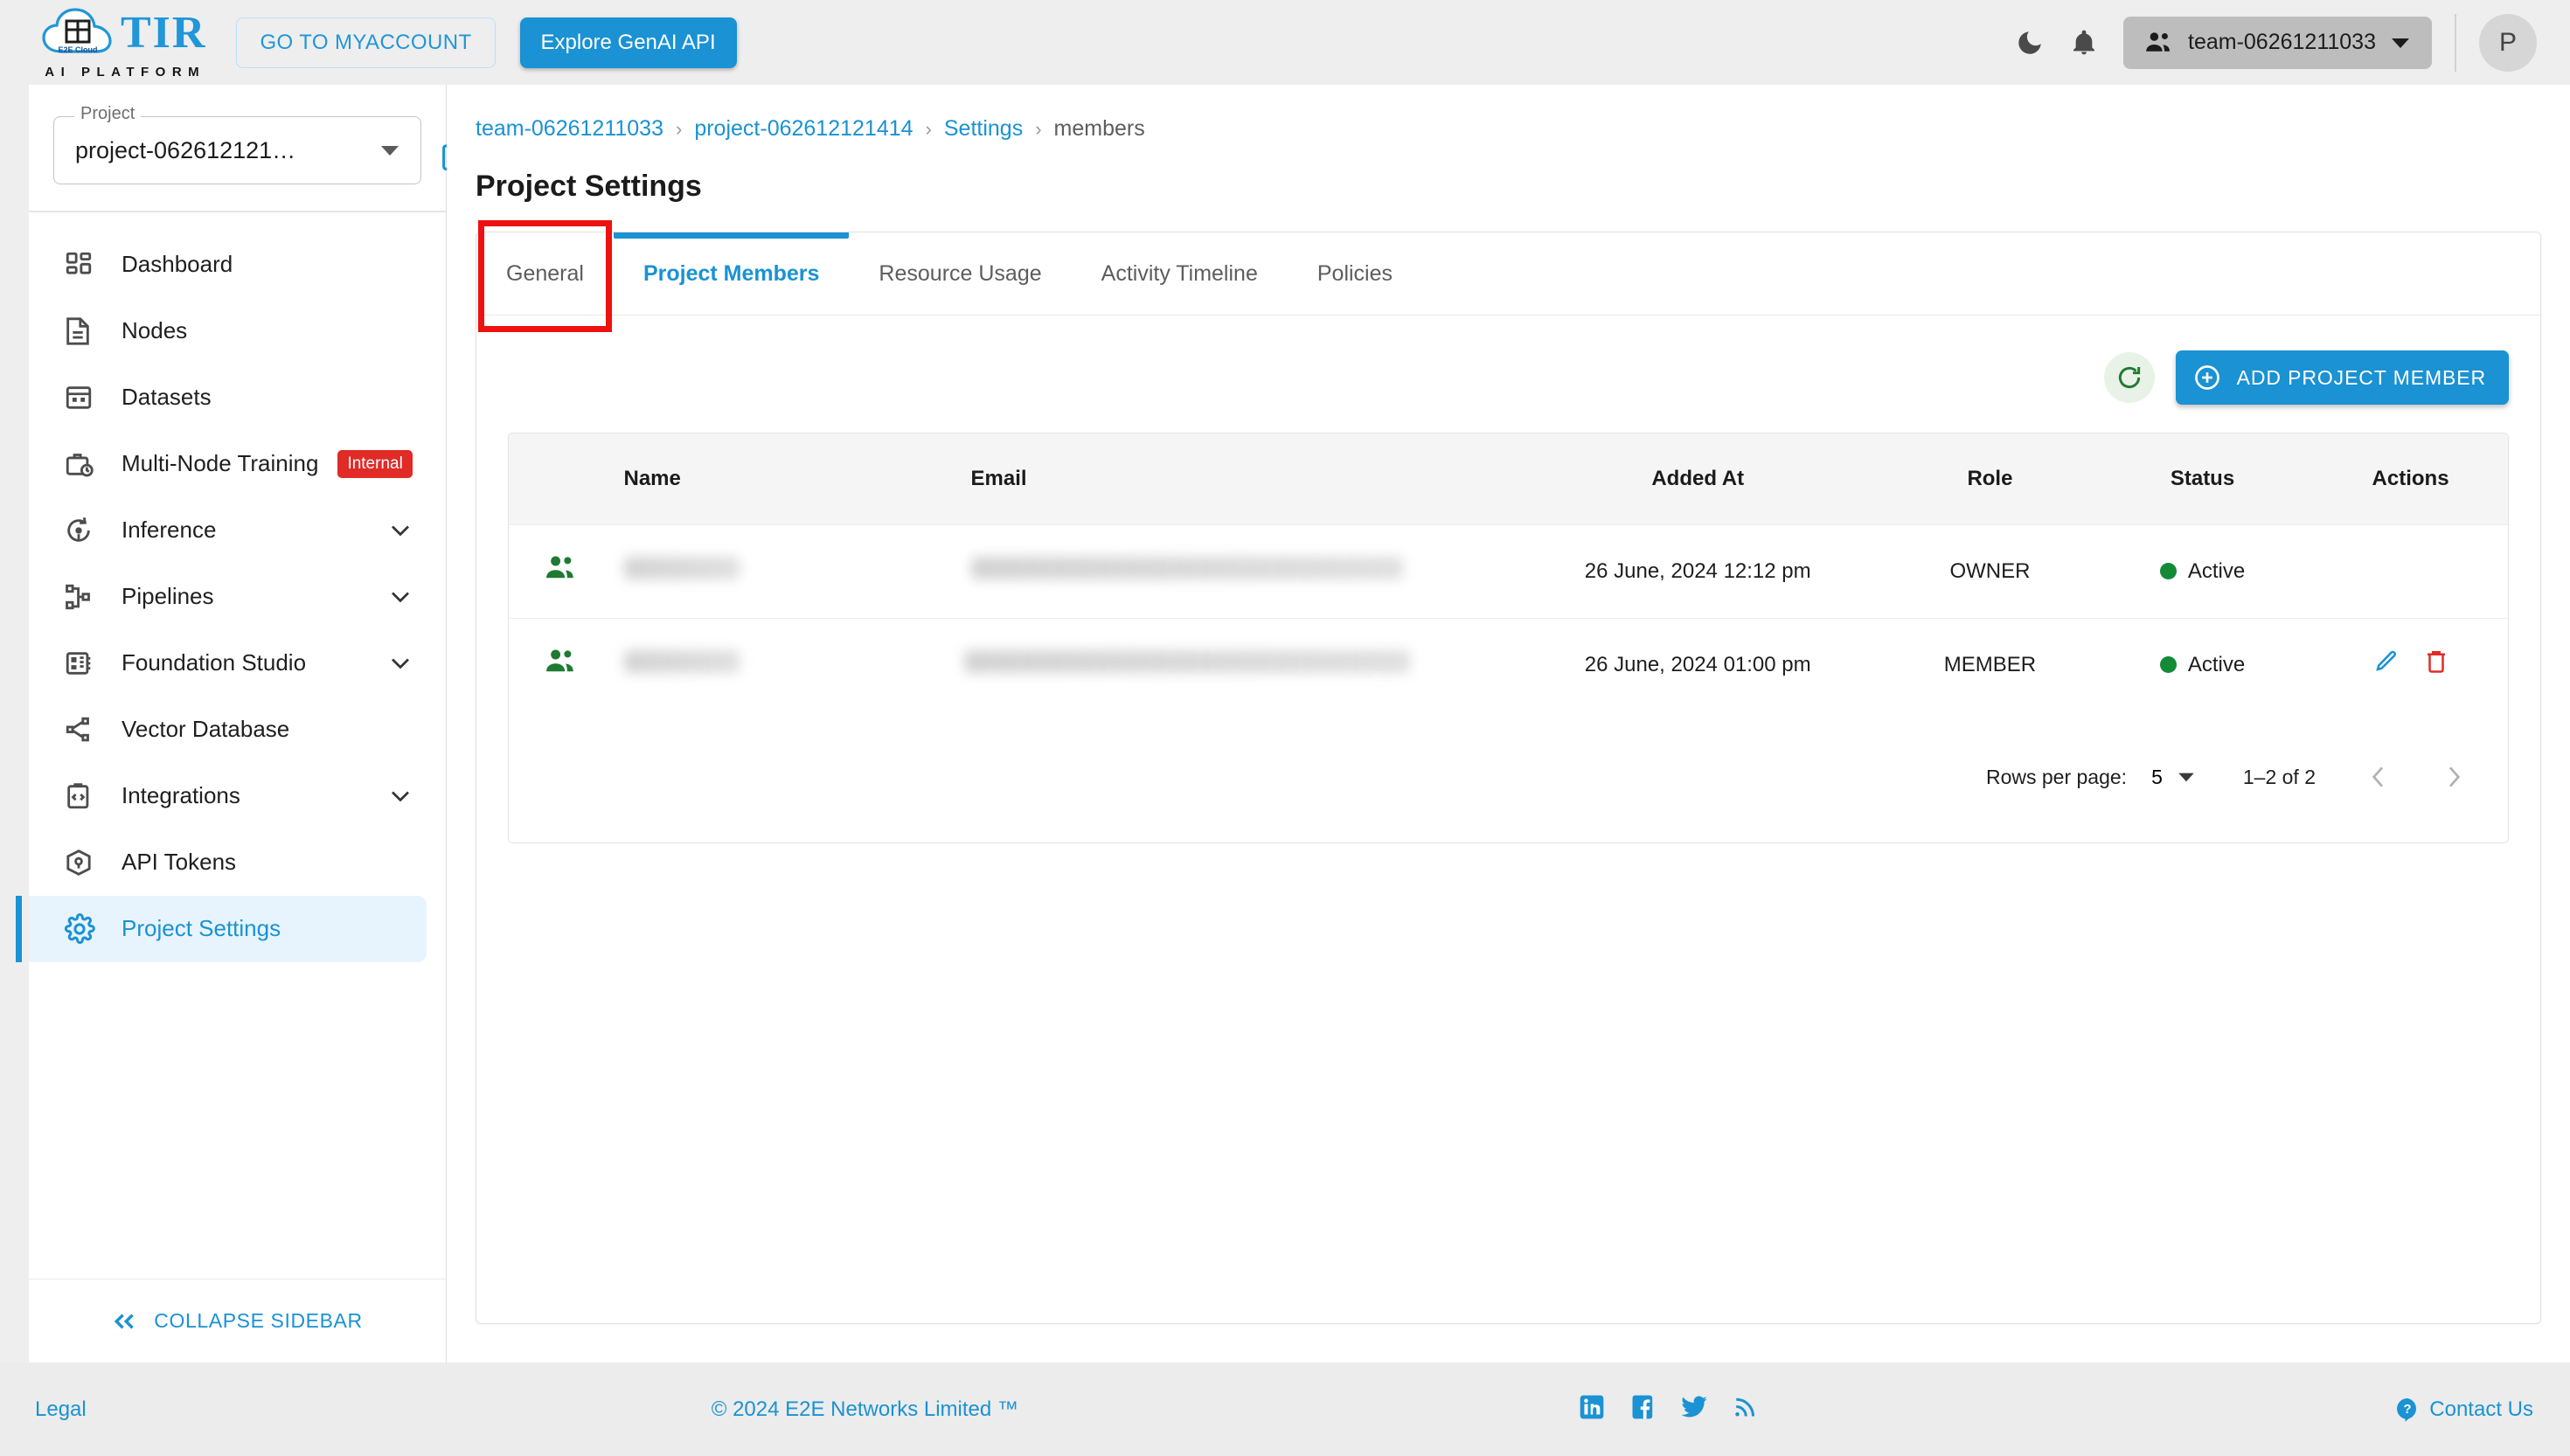 The image size is (2570, 1456). I want to click on chevron-left-icon, so click(2378, 776).